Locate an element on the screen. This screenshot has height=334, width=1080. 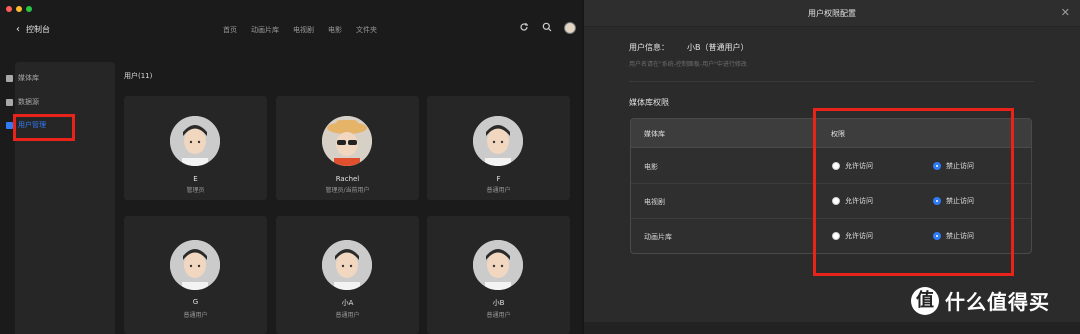
refresh-icon is located at coordinates (524, 28).